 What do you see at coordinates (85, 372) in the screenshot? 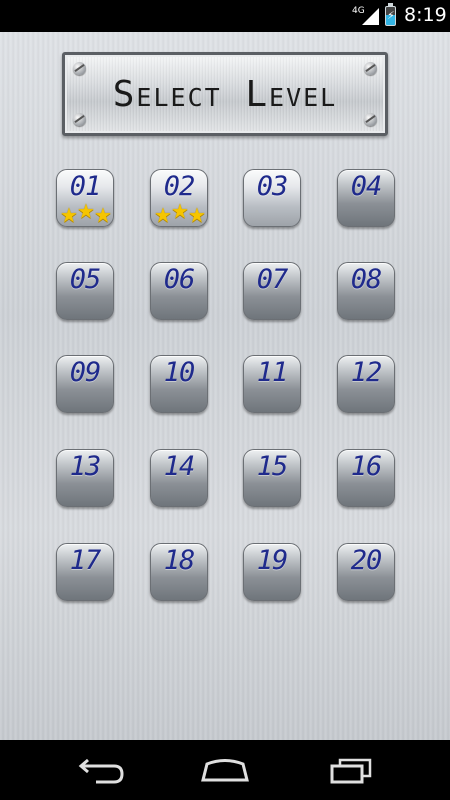
I see `level-number: 09` at bounding box center [85, 372].